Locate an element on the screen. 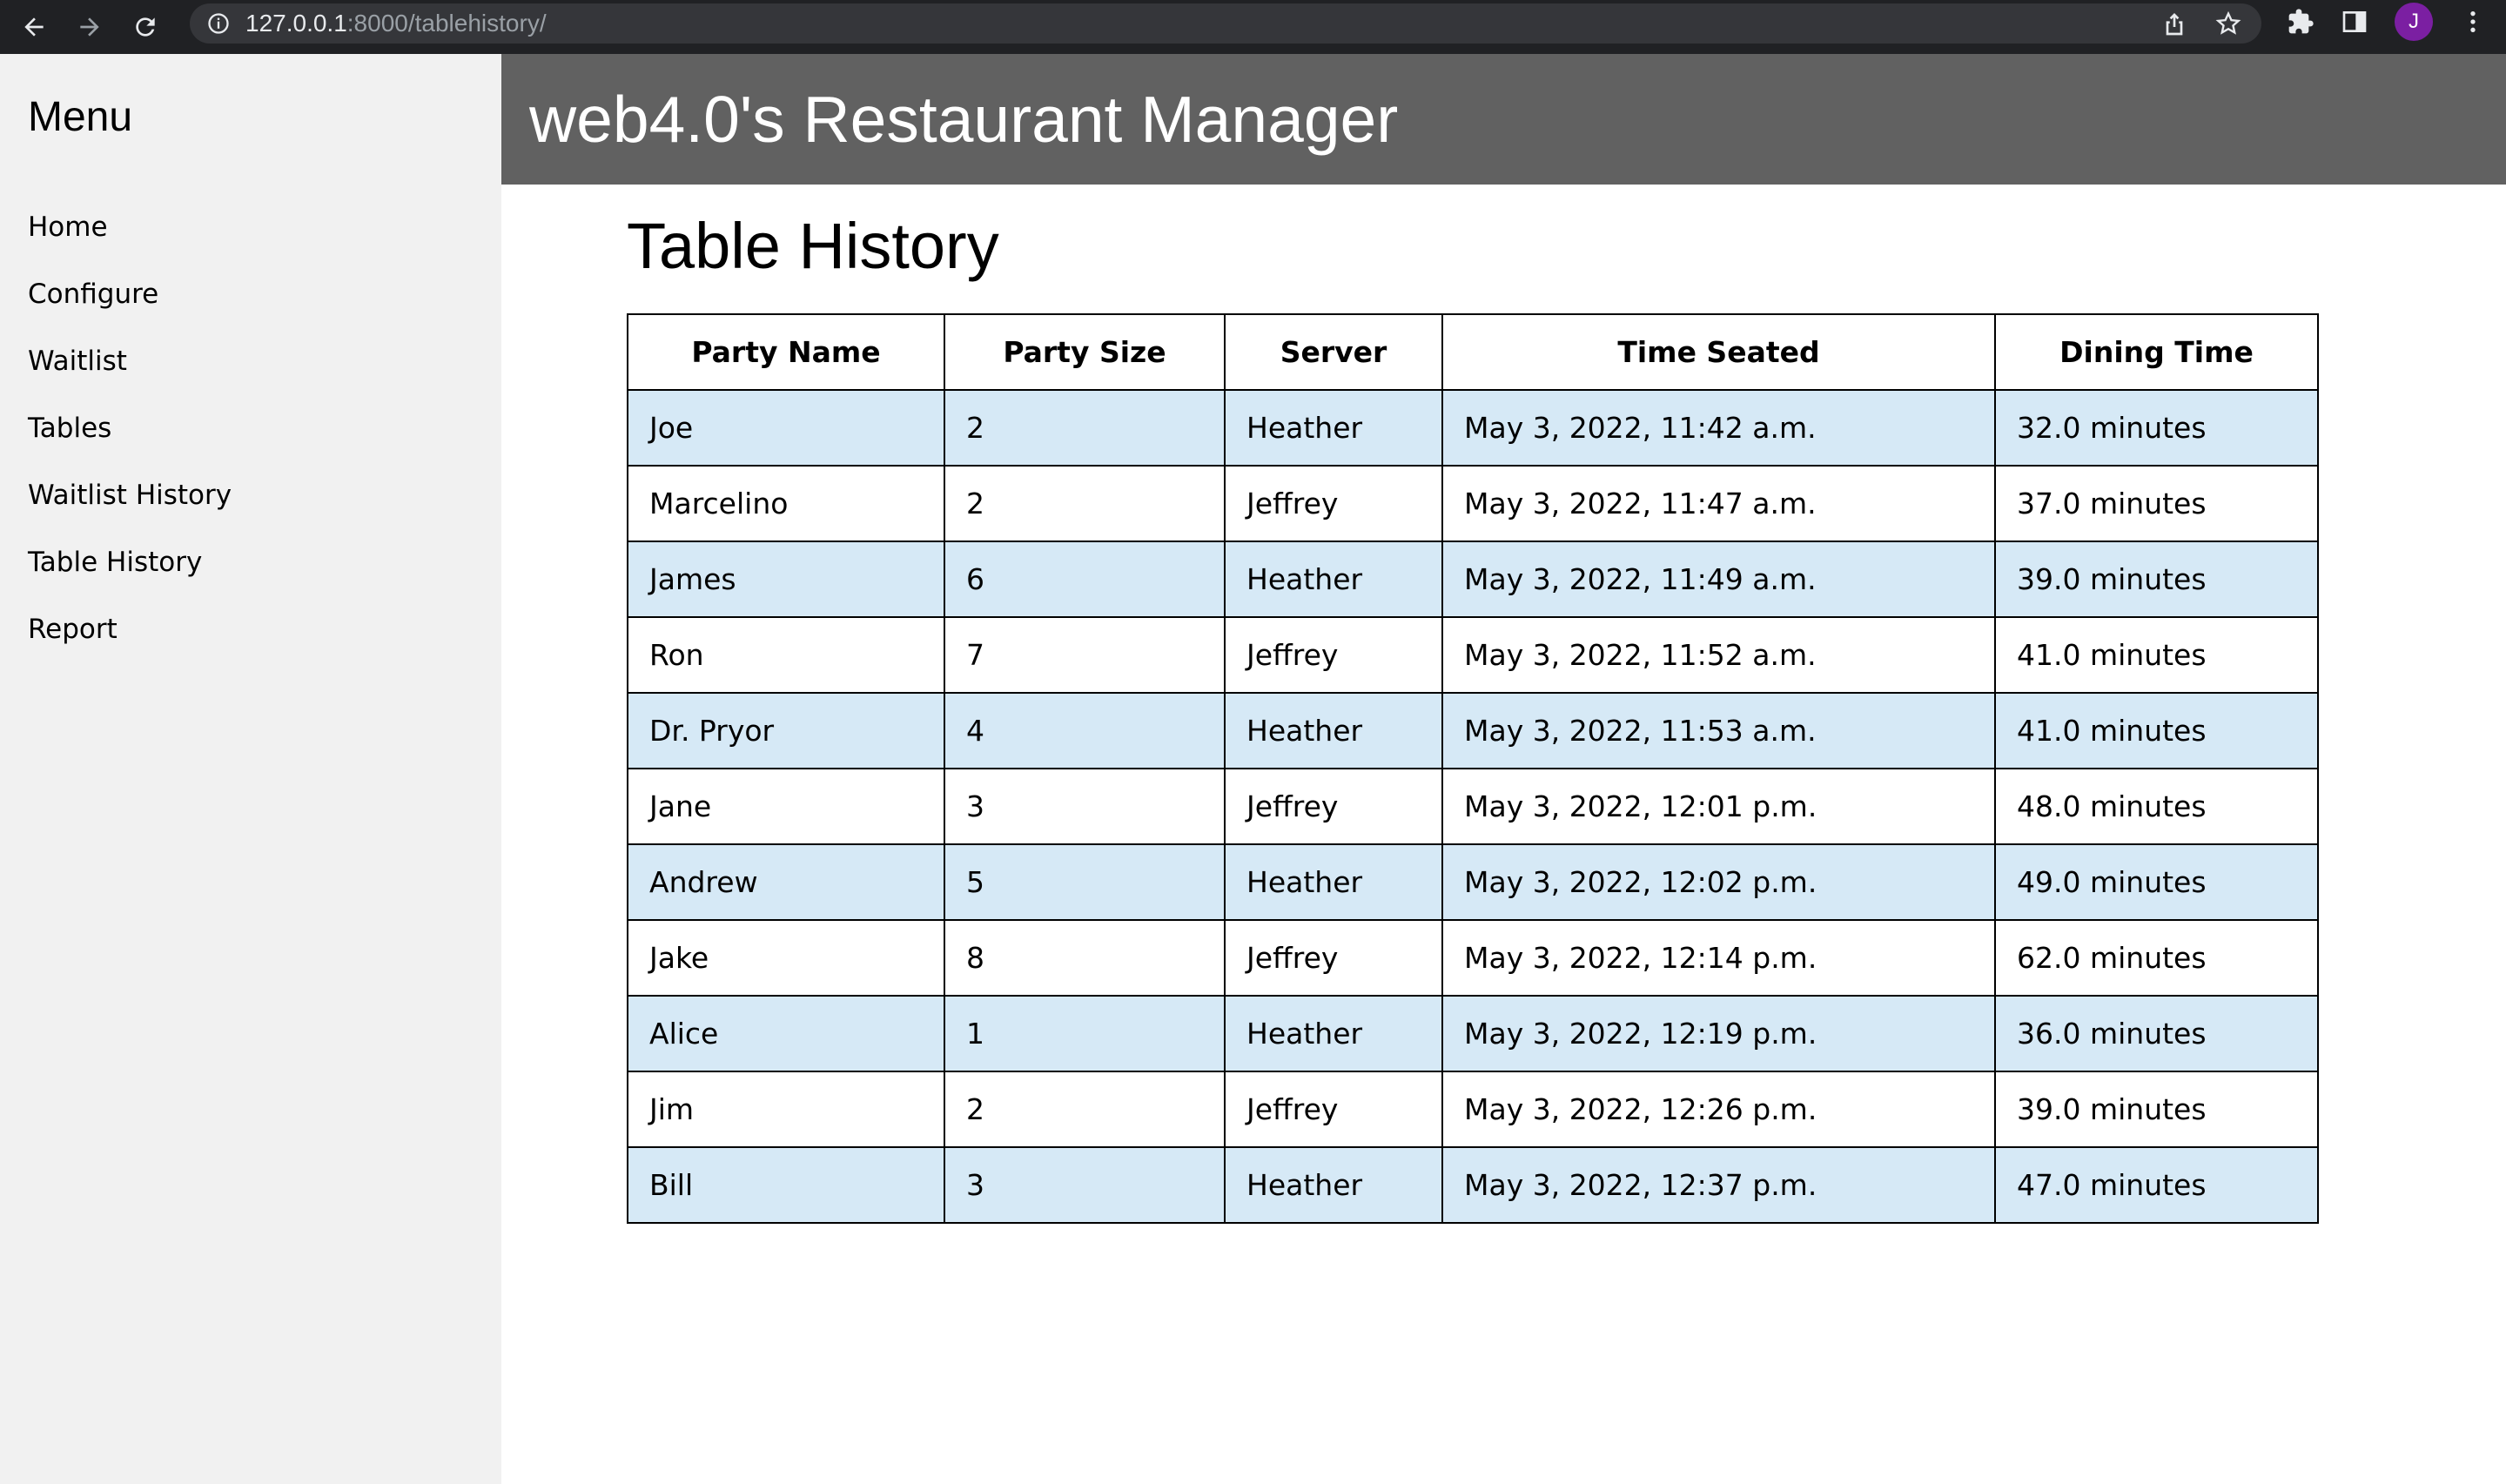 The image size is (2506, 1484). party-name-cell: Joe is located at coordinates (786, 428).